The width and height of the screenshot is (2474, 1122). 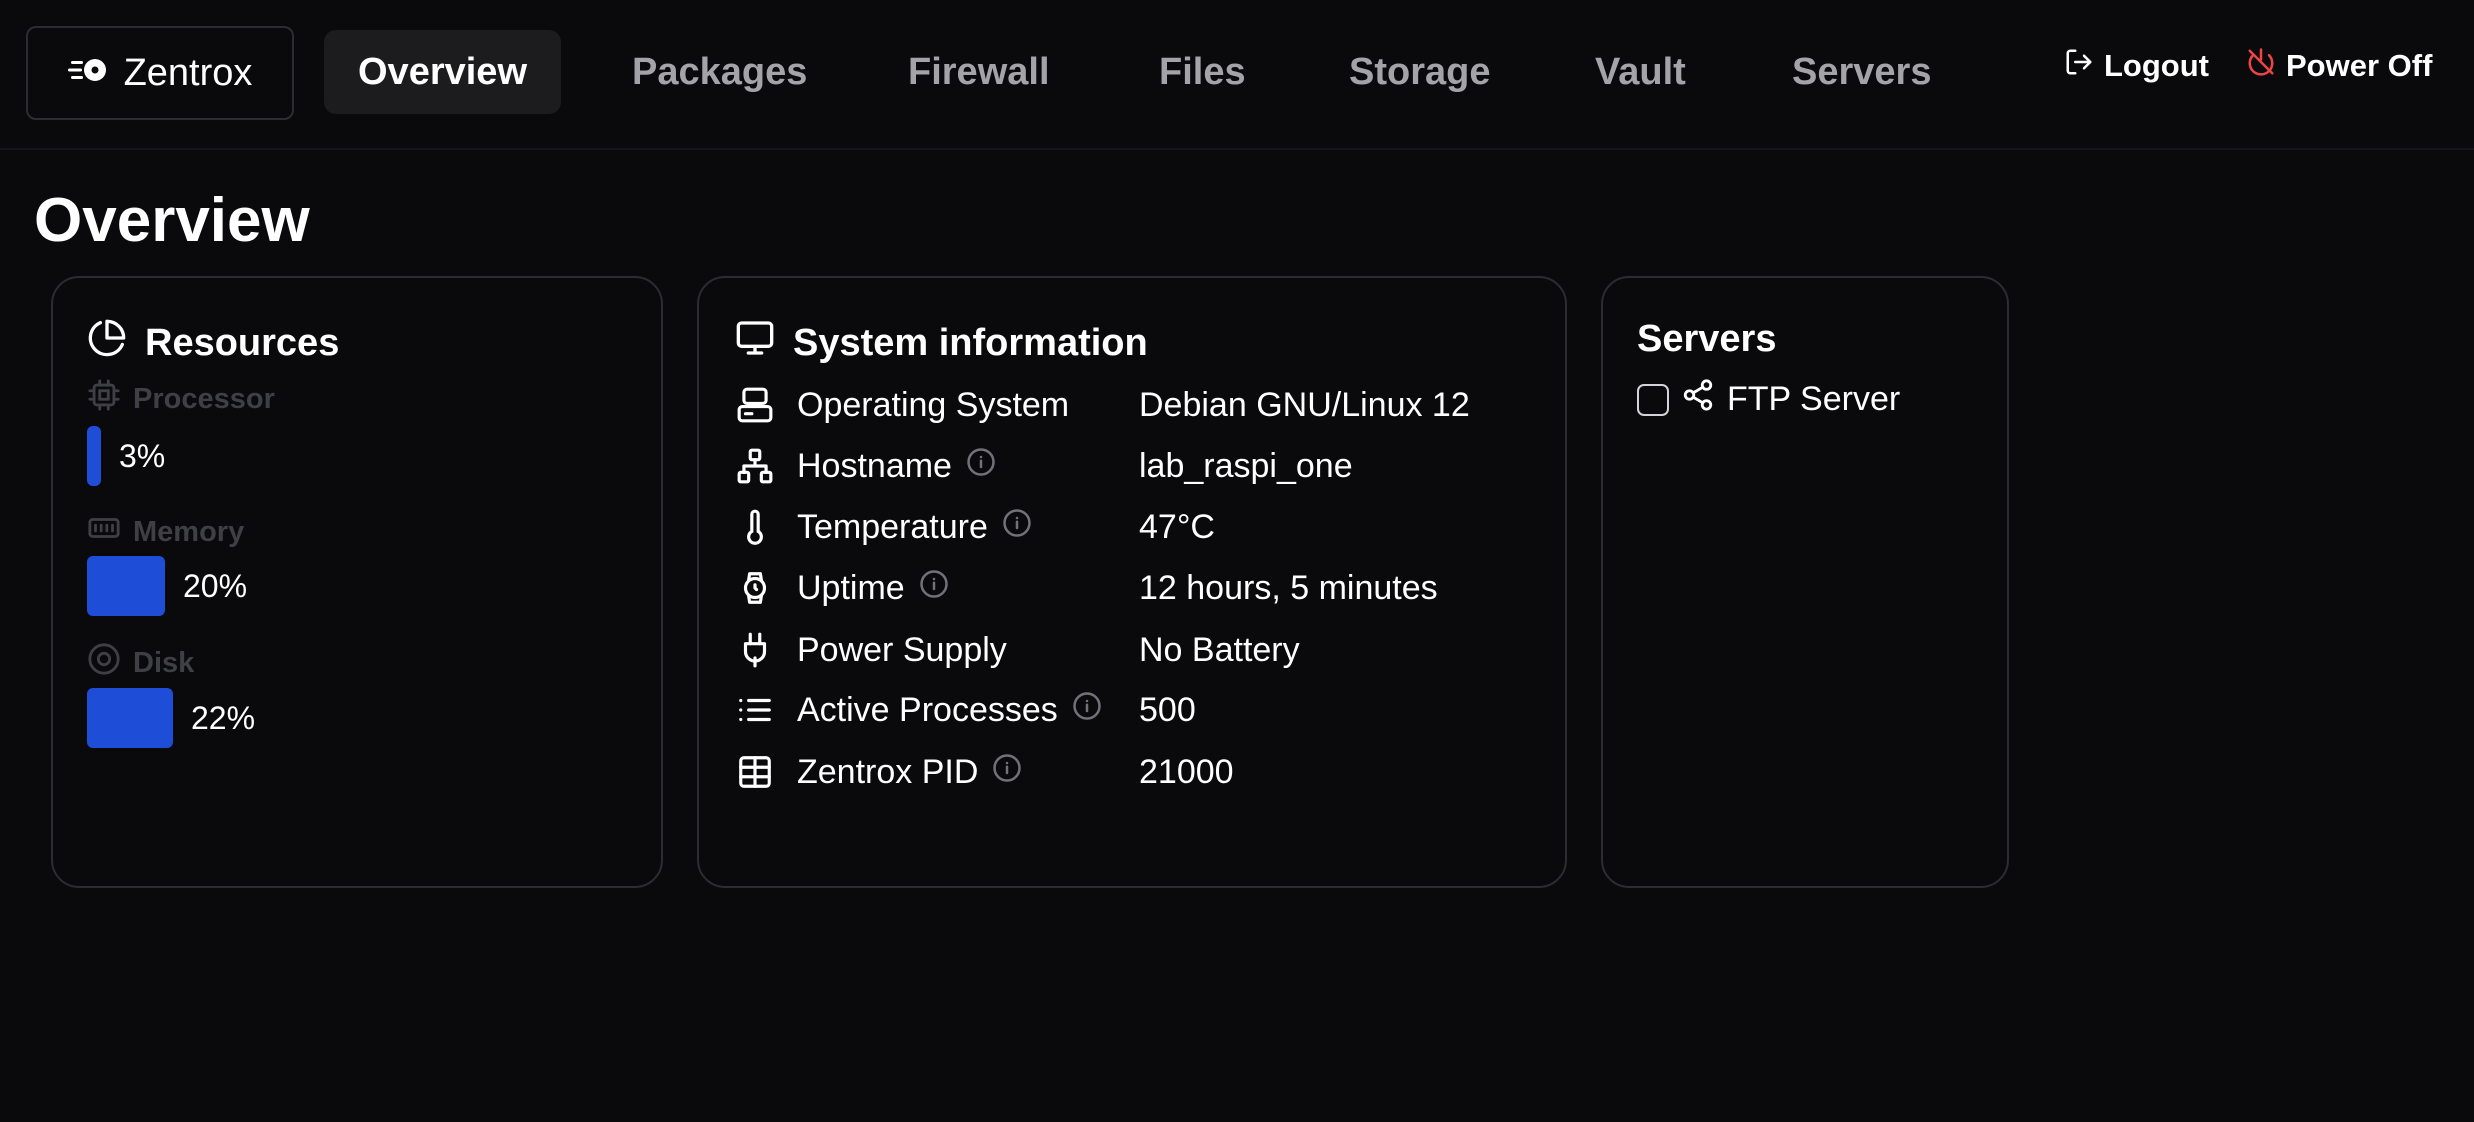 I want to click on info-row-power-supply: Power Supply No Battery, so click(x=1145, y=650).